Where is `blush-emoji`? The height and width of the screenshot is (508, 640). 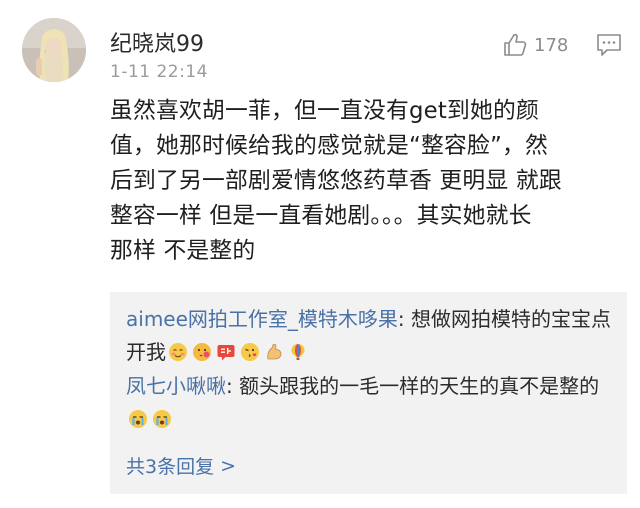
blush-emoji is located at coordinates (178, 352).